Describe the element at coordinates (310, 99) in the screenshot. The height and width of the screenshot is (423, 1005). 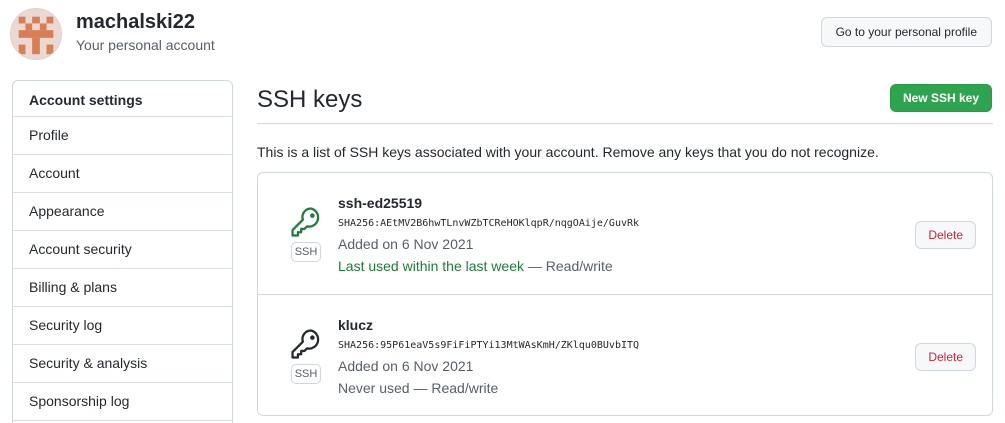
I see `page-title: SSH keys` at that location.